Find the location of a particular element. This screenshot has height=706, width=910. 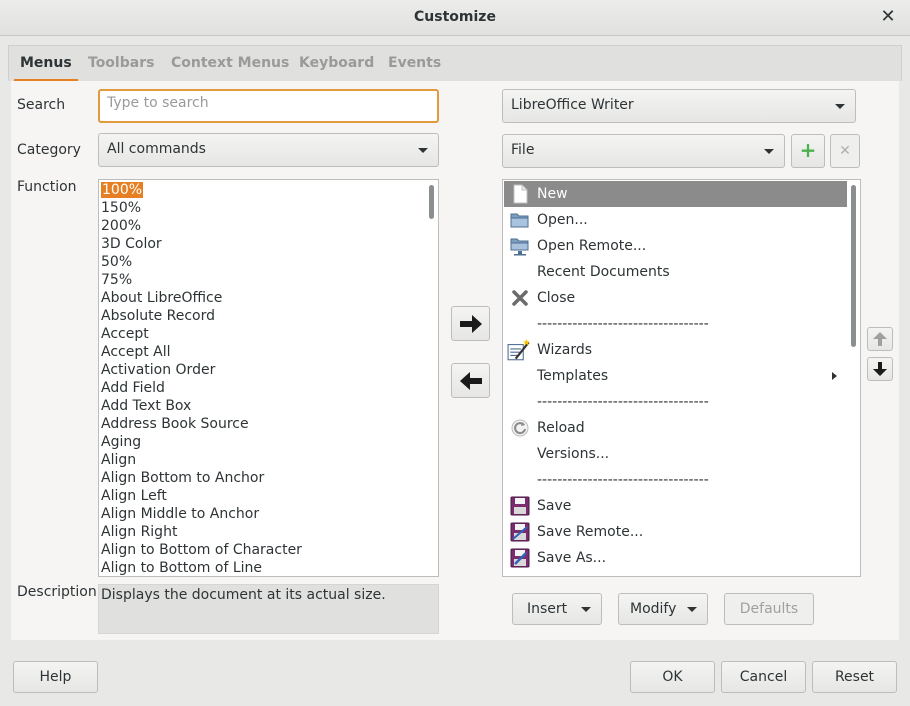

save-icon is located at coordinates (520, 506).